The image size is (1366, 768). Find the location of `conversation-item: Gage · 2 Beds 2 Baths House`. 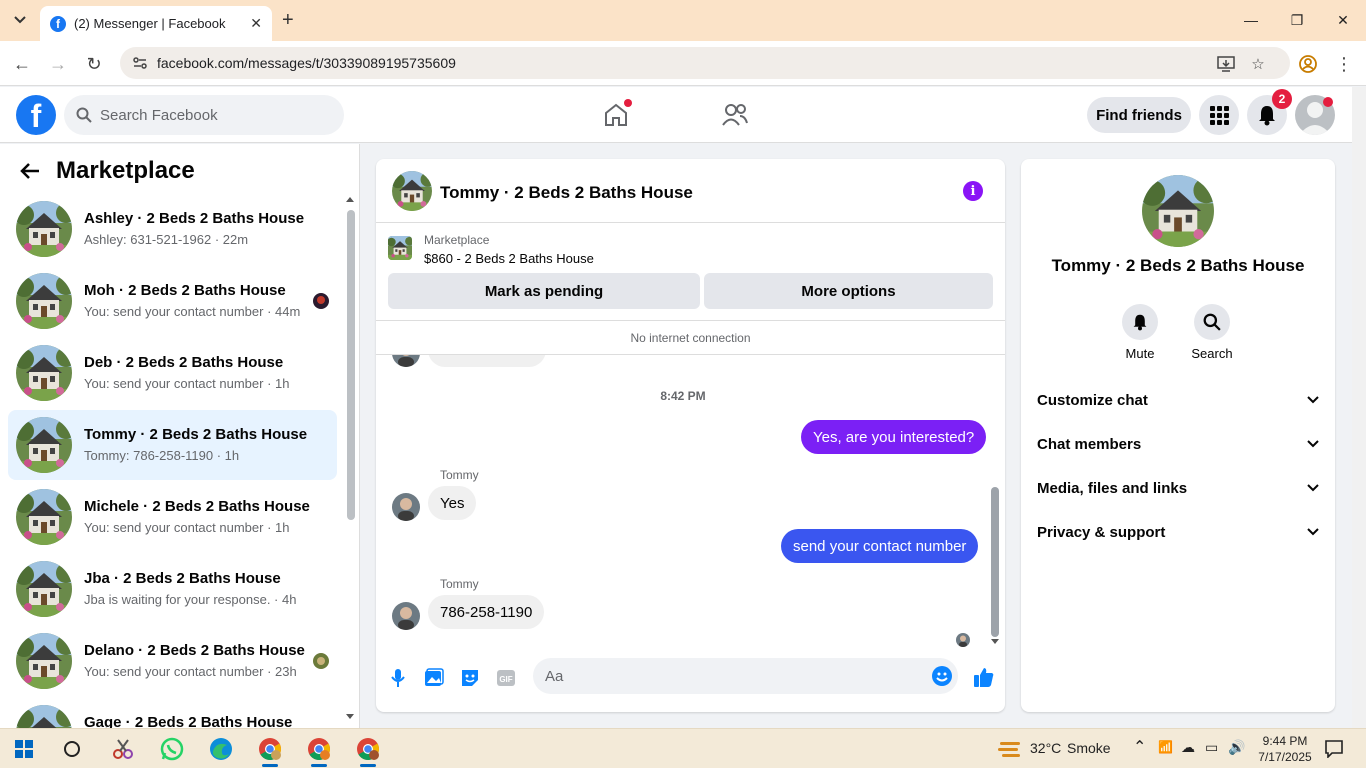

conversation-item: Gage · 2 Beds 2 Baths House is located at coordinates (172, 713).